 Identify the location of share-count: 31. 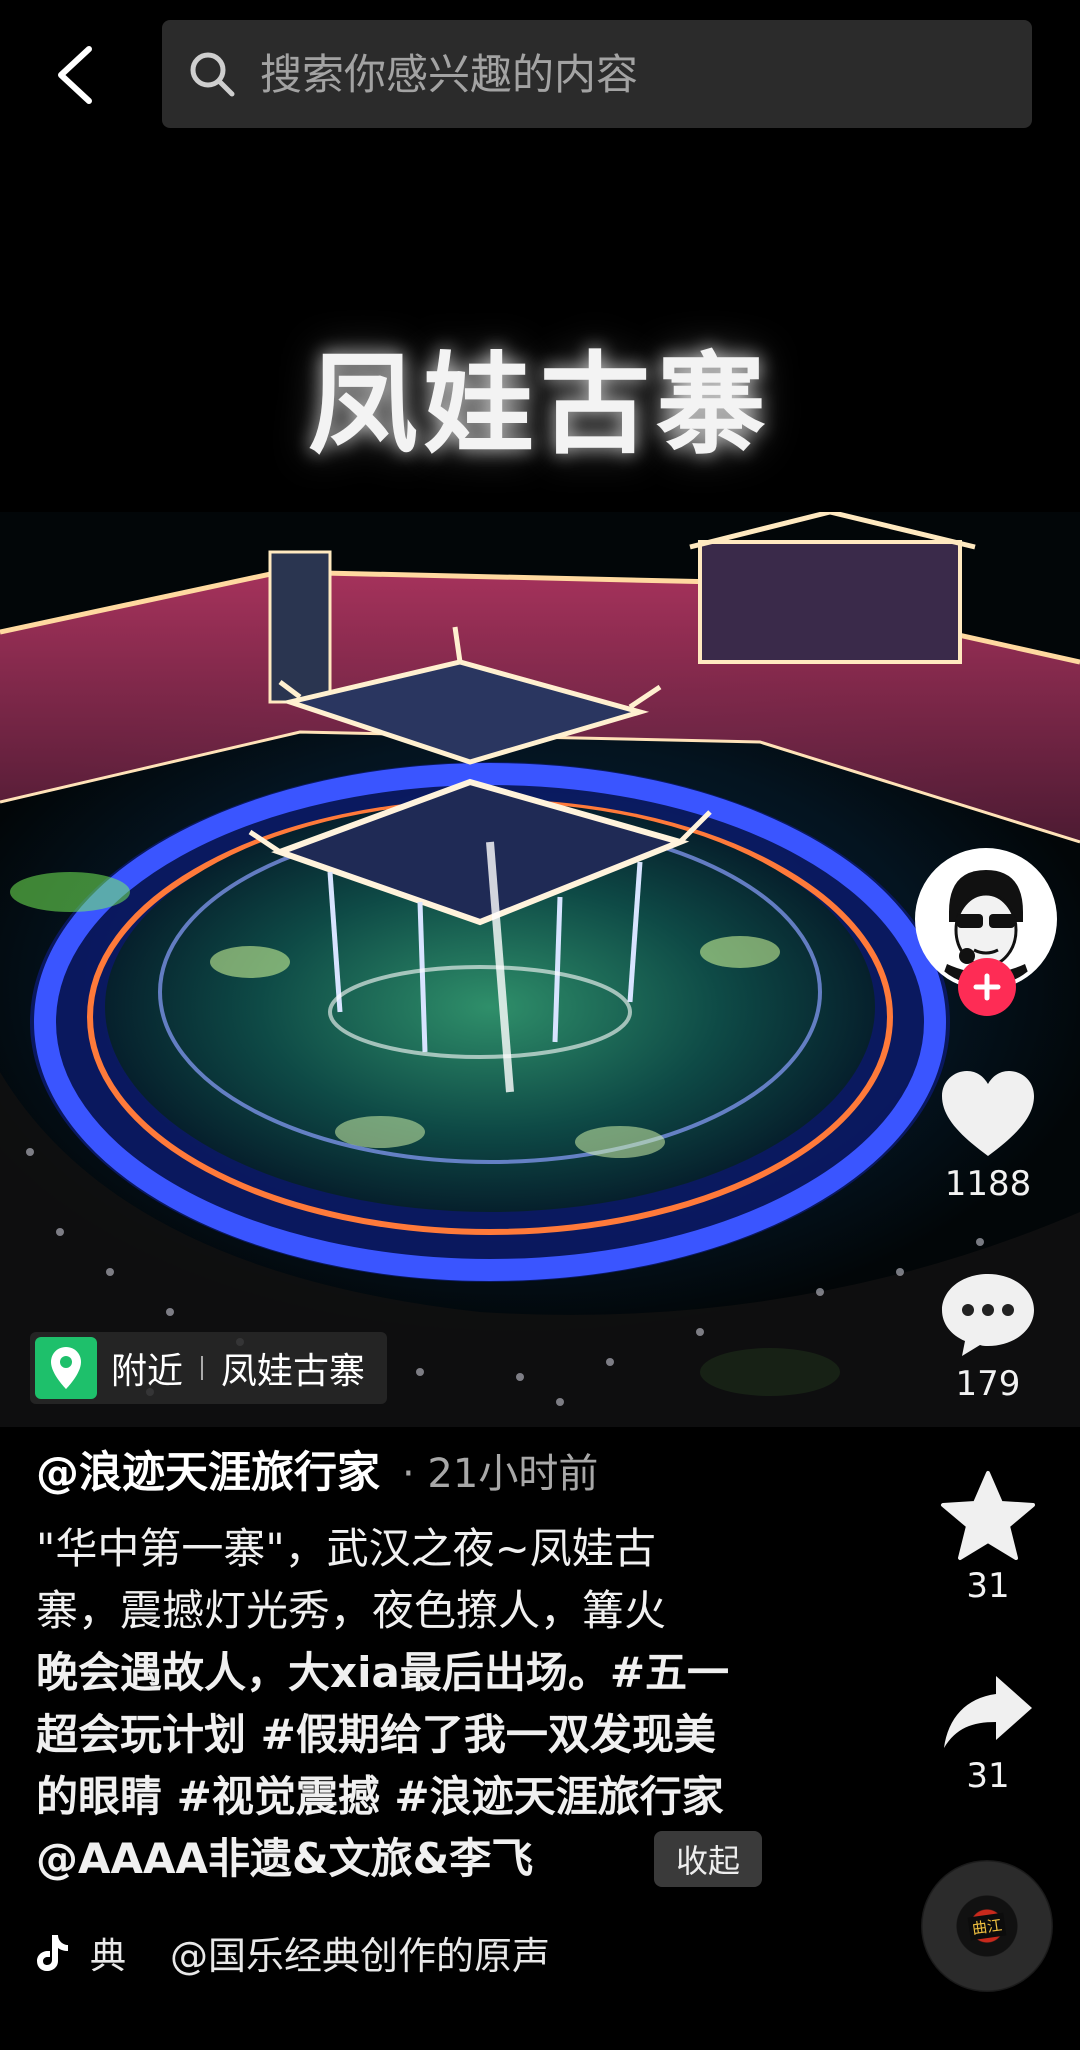
(988, 1776).